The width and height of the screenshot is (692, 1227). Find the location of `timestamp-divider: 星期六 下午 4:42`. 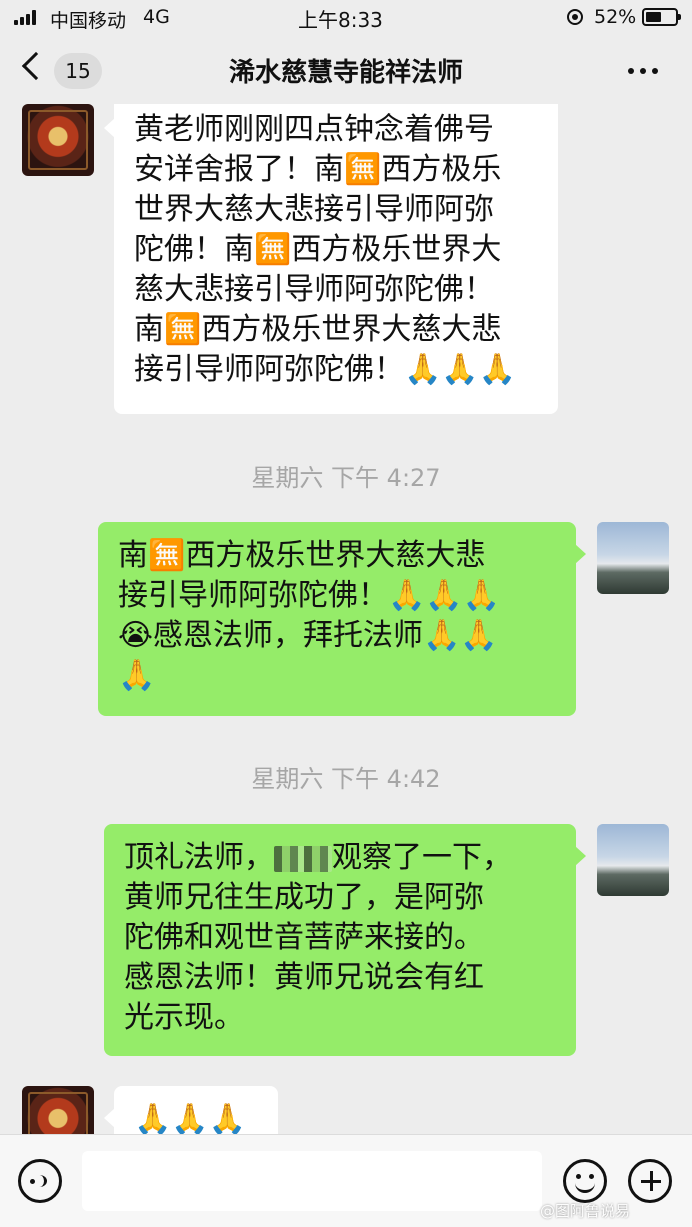

timestamp-divider: 星期六 下午 4:42 is located at coordinates (346, 779).